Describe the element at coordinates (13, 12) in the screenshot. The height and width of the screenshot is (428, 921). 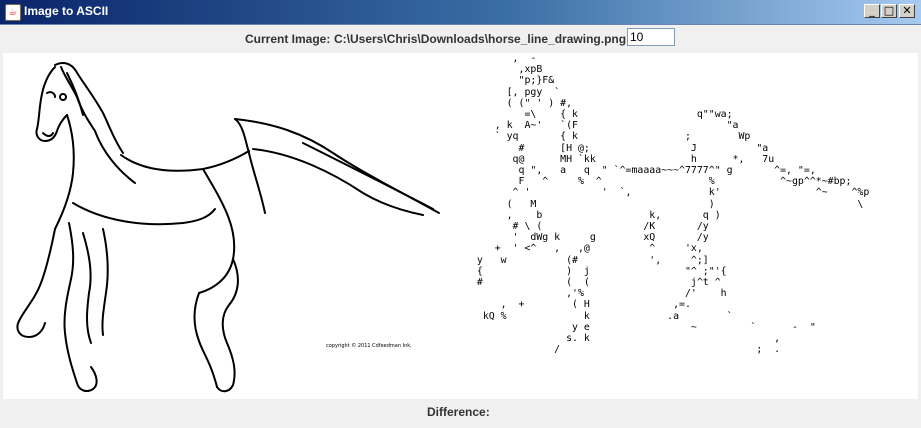
I see `java-app-icon: ☕` at that location.